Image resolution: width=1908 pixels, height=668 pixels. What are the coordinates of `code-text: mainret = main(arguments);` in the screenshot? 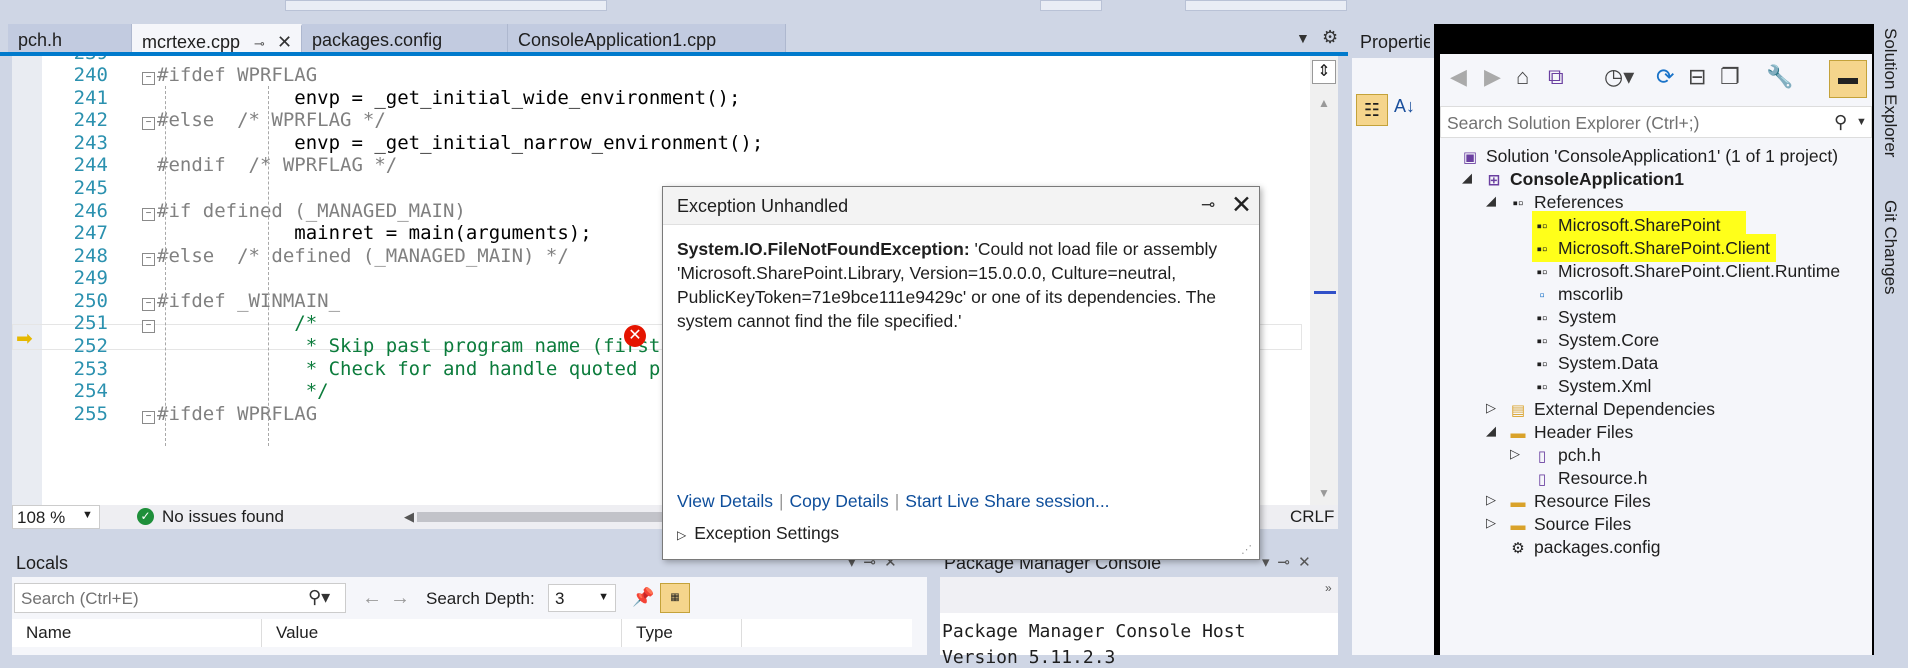 It's located at (374, 233).